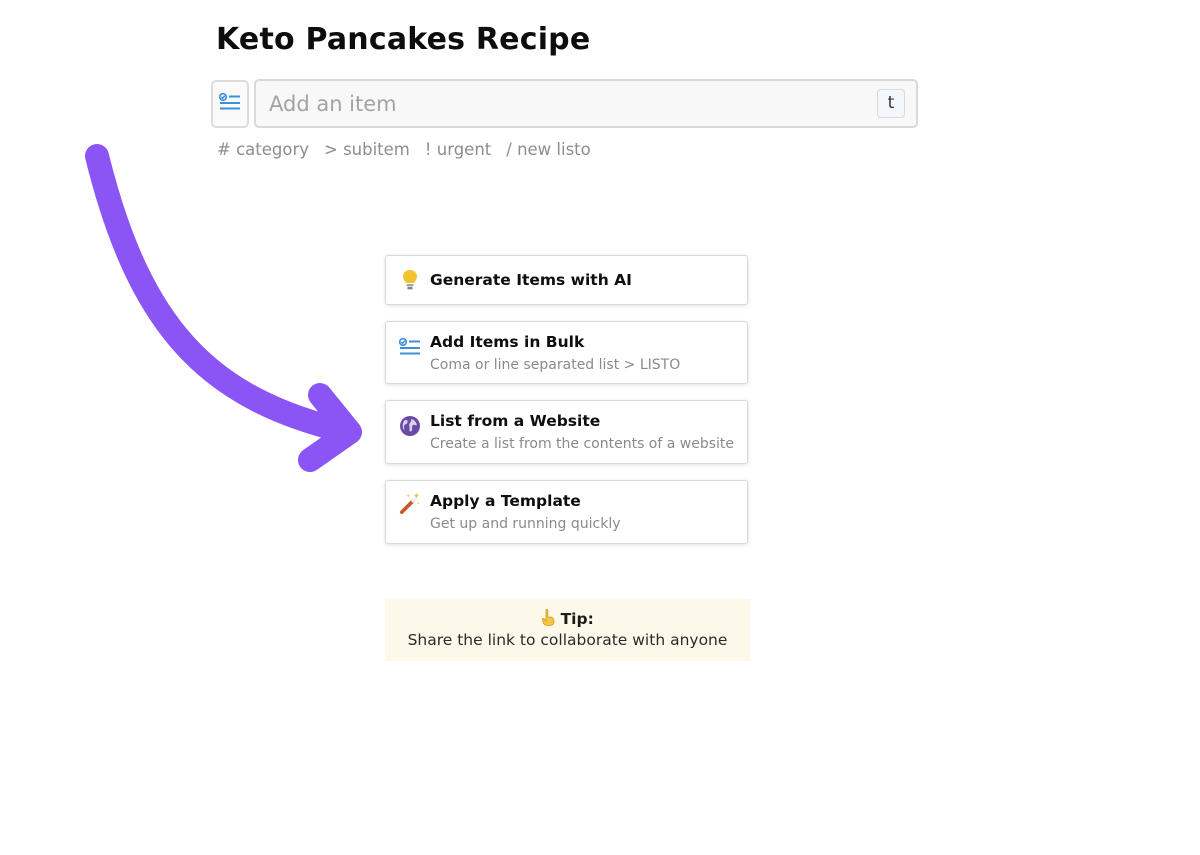 This screenshot has height=855, width=1200. Describe the element at coordinates (525, 524) in the screenshot. I see `card-subtitle: Get up and running quickly` at that location.